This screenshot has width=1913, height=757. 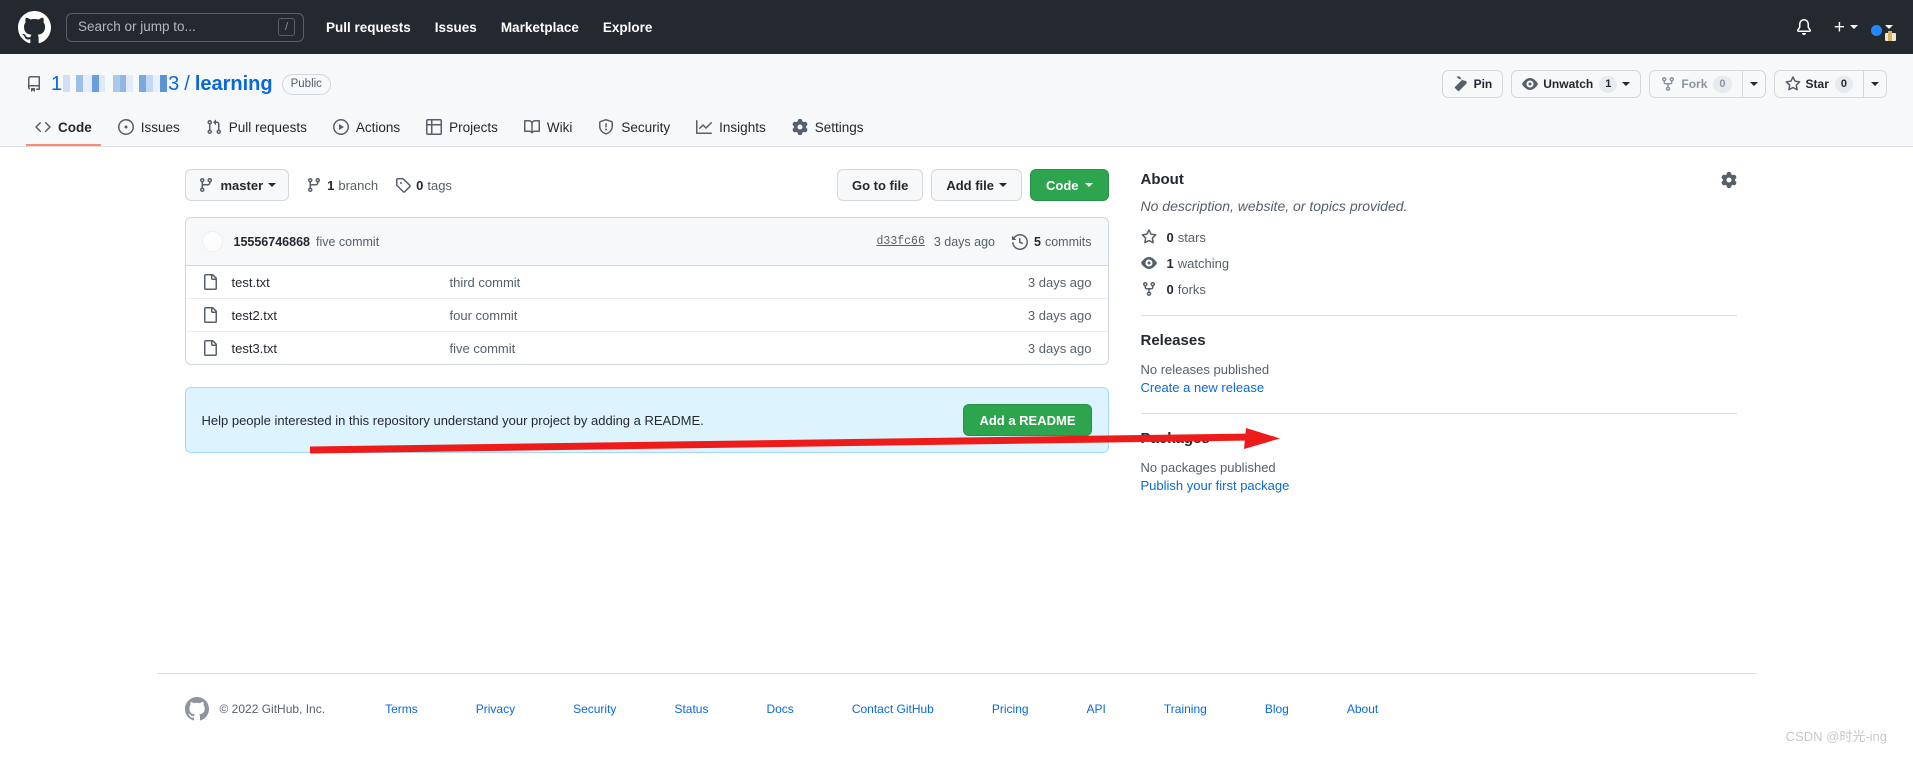 What do you see at coordinates (1439, 485) in the screenshot?
I see `publish-package-link: Publish your first package` at bounding box center [1439, 485].